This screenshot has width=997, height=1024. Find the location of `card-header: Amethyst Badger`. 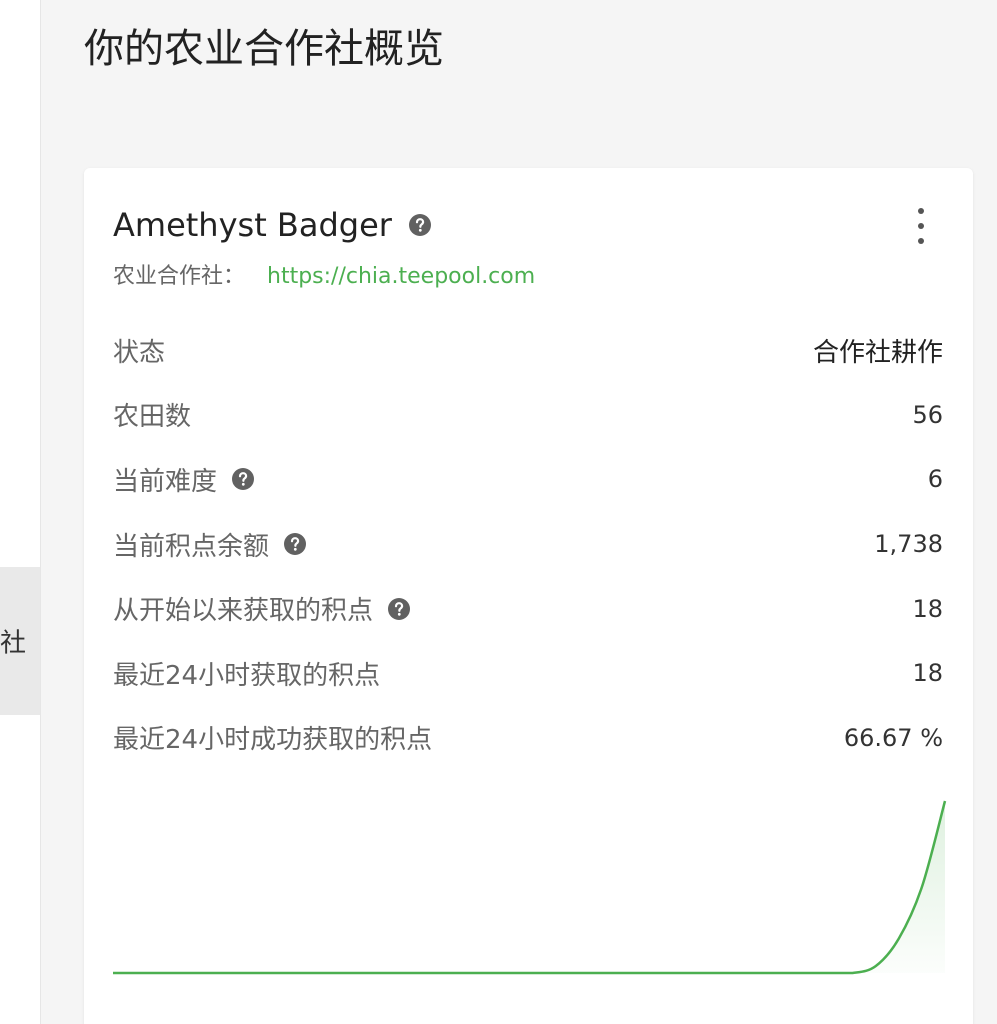

card-header: Amethyst Badger is located at coordinates (272, 225).